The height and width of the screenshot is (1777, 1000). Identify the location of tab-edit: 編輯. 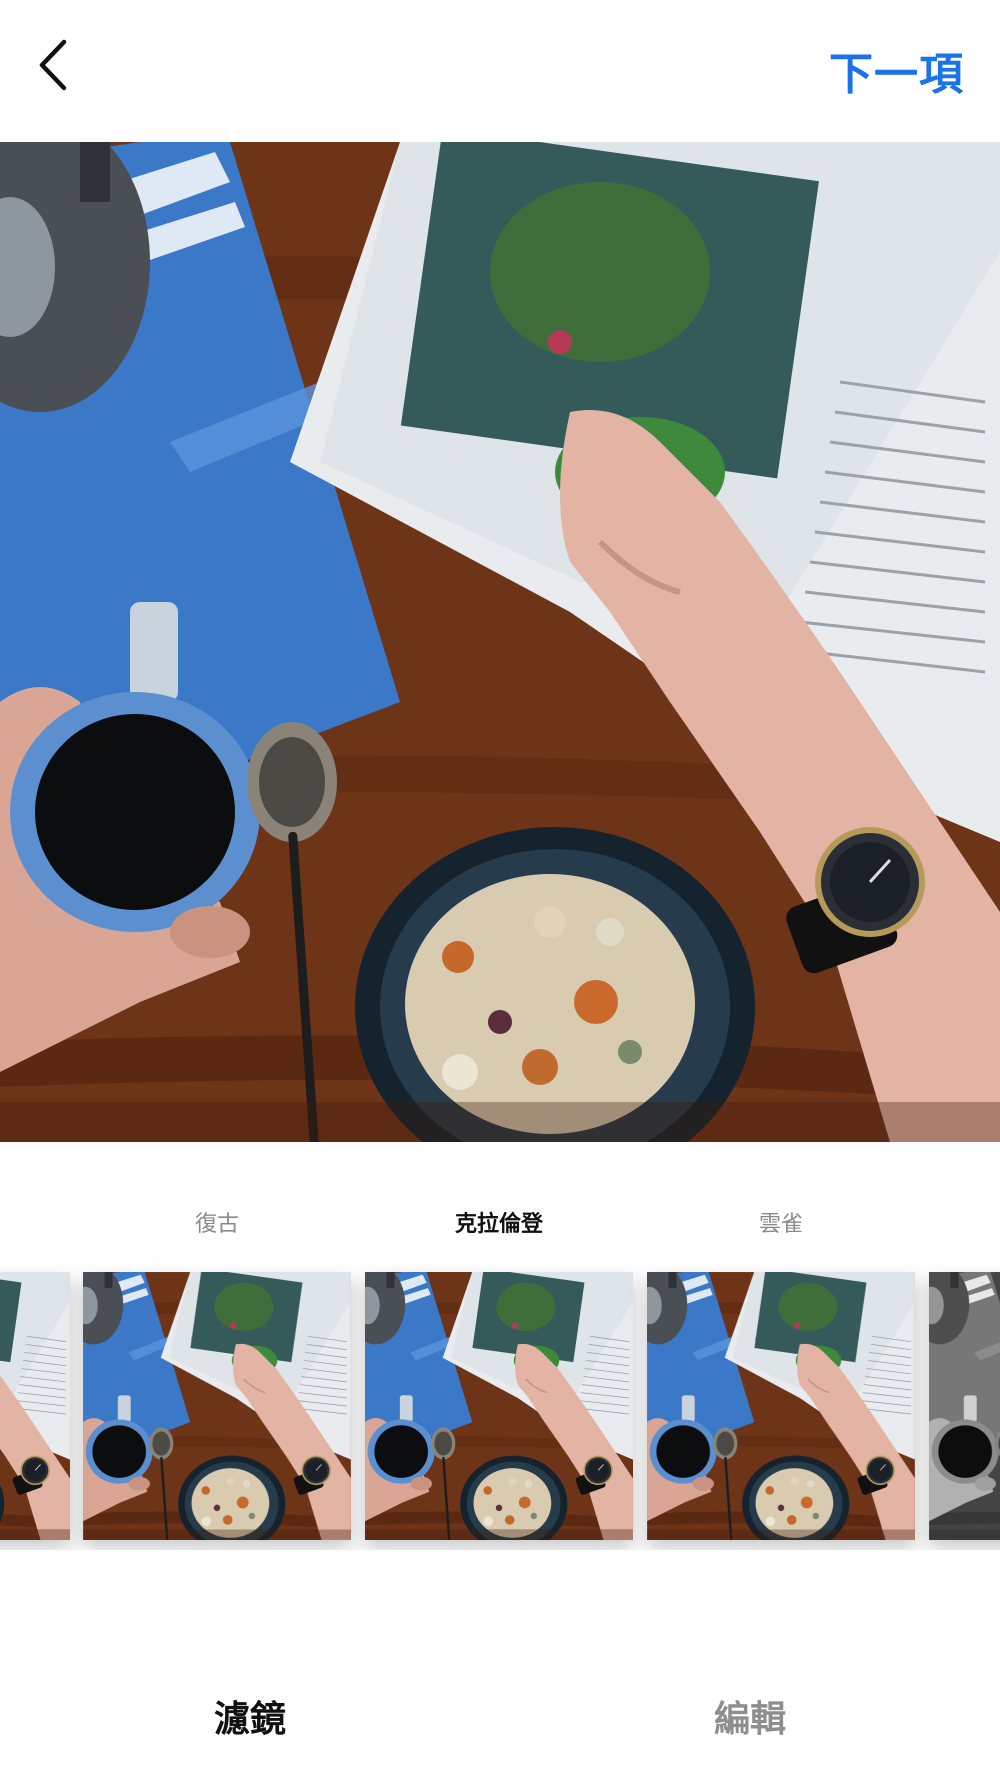
(750, 1716).